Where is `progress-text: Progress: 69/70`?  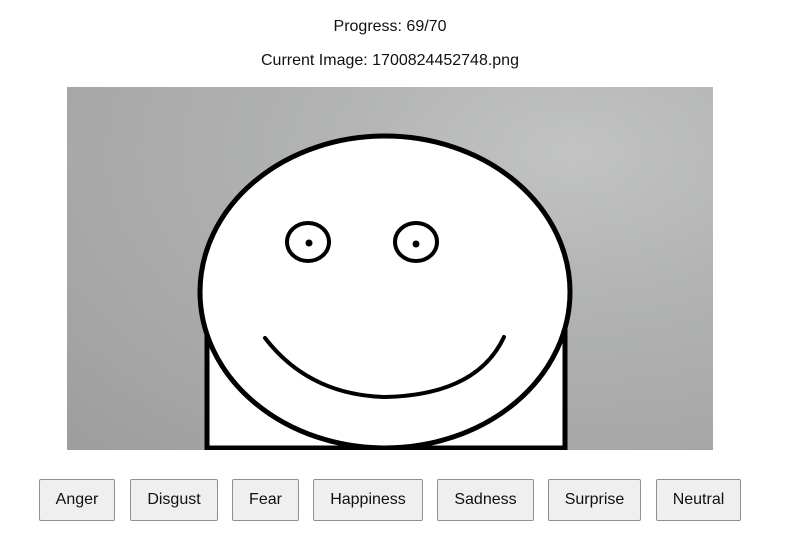
progress-text: Progress: 69/70 is located at coordinates (390, 26).